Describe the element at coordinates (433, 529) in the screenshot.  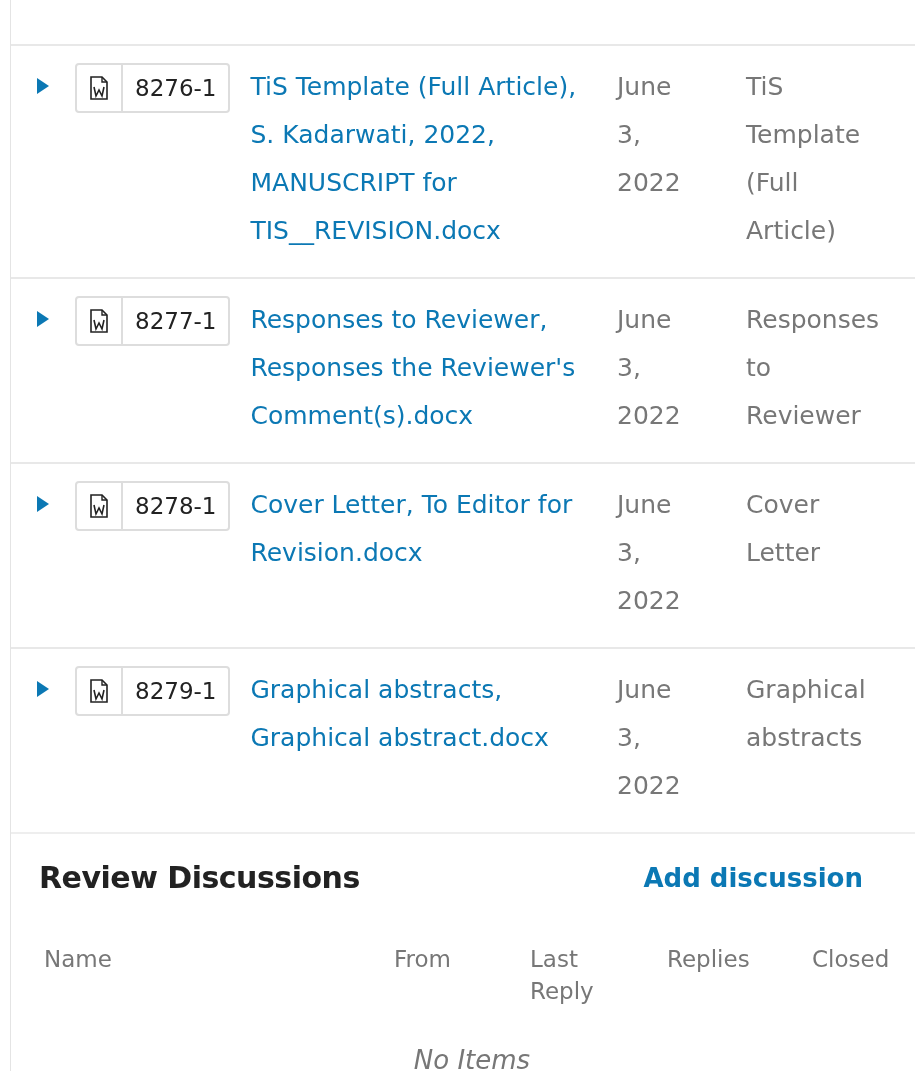
I see `file-link: Cover Letter, To Editor for Revision.docx` at that location.